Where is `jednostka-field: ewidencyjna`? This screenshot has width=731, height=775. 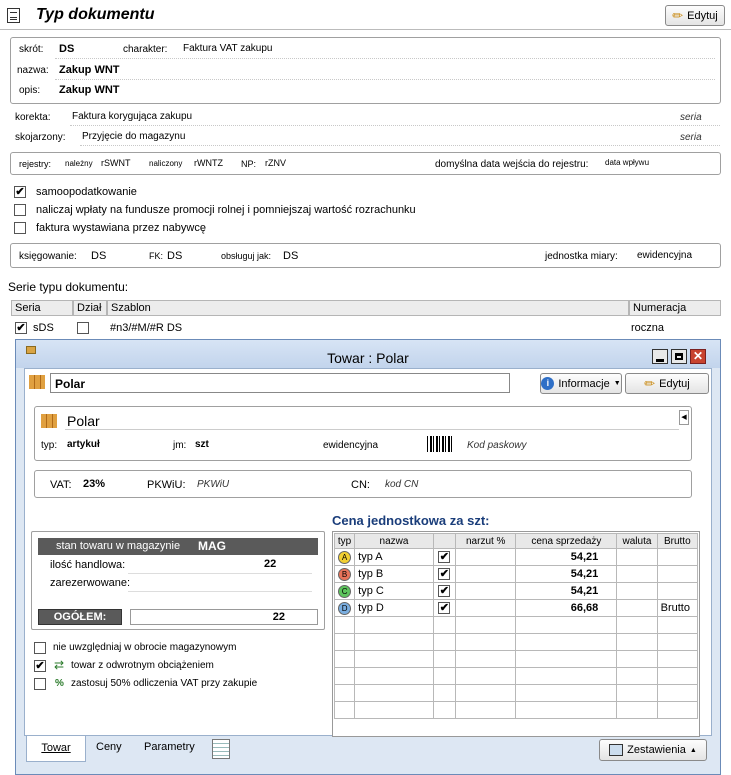 jednostka-field: ewidencyjna is located at coordinates (664, 255).